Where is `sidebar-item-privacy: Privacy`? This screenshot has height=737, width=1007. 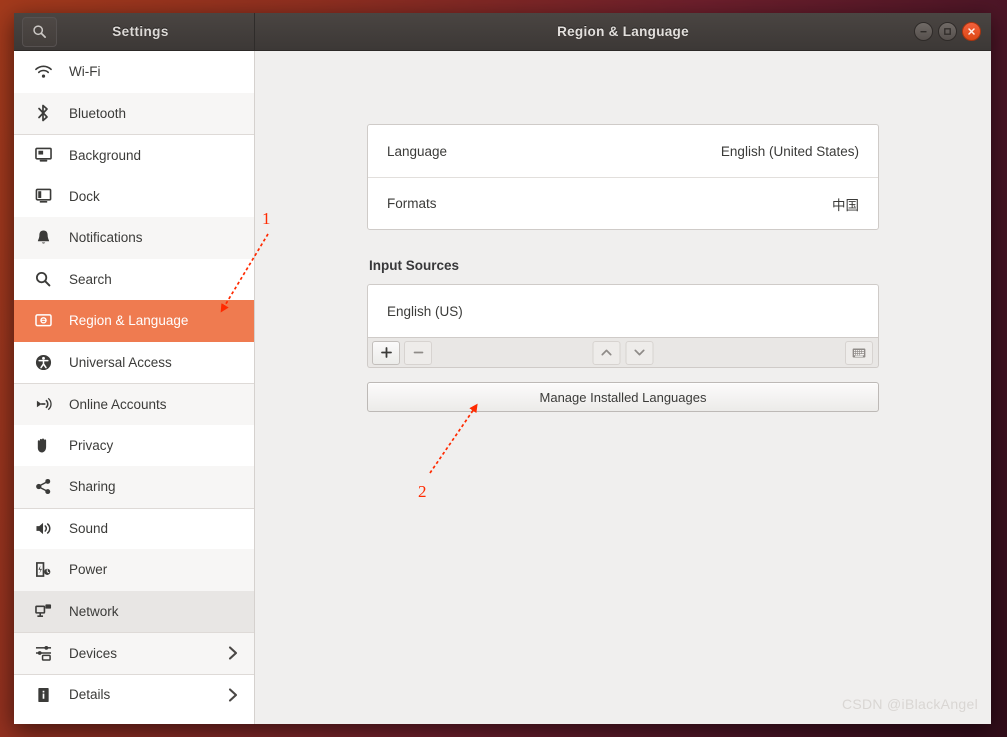 sidebar-item-privacy: Privacy is located at coordinates (134, 445).